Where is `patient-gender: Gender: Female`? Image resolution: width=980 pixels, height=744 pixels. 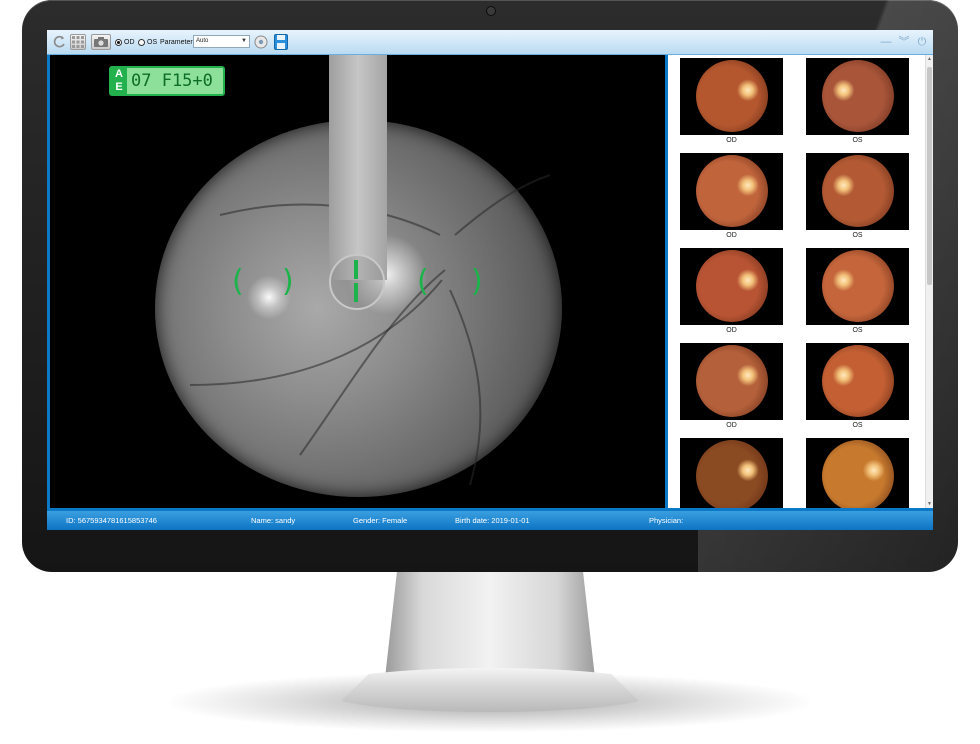 patient-gender: Gender: Female is located at coordinates (380, 520).